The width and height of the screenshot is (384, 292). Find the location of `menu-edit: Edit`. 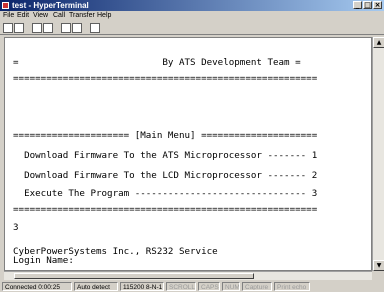

menu-edit: Edit is located at coordinates (23, 16).